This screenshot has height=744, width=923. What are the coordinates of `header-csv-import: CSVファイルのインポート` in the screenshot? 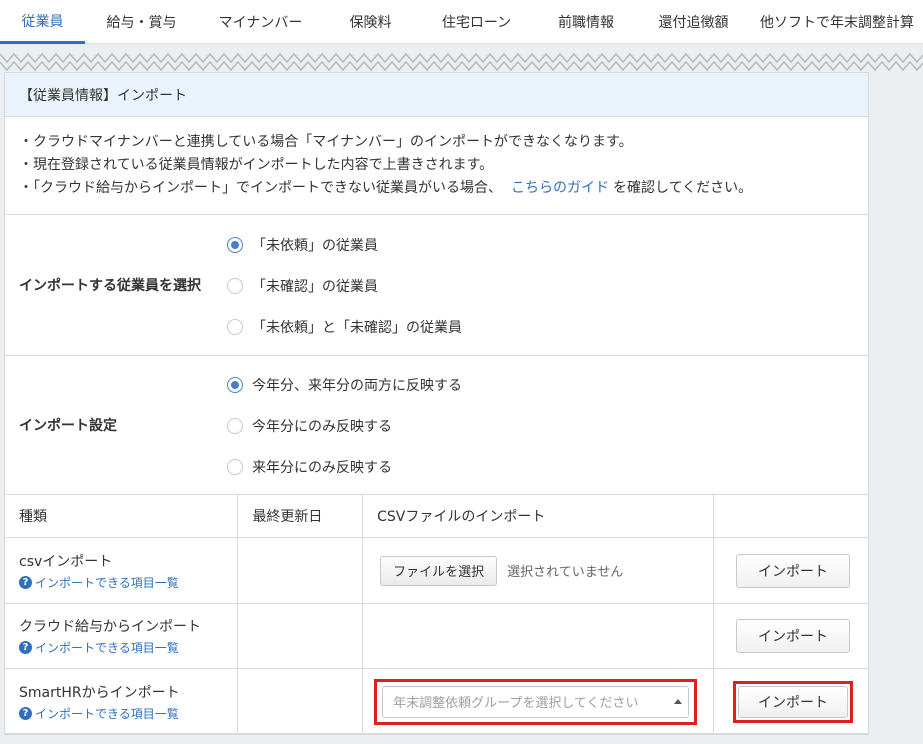 It's located at (538, 516).